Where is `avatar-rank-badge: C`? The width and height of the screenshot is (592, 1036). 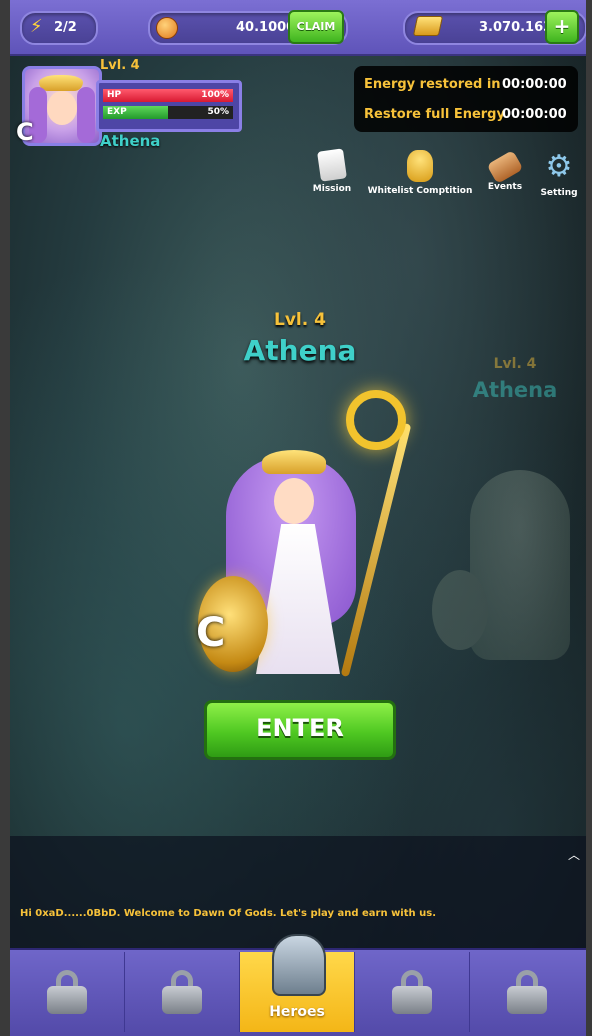
avatar-rank-badge: C is located at coordinates (25, 132).